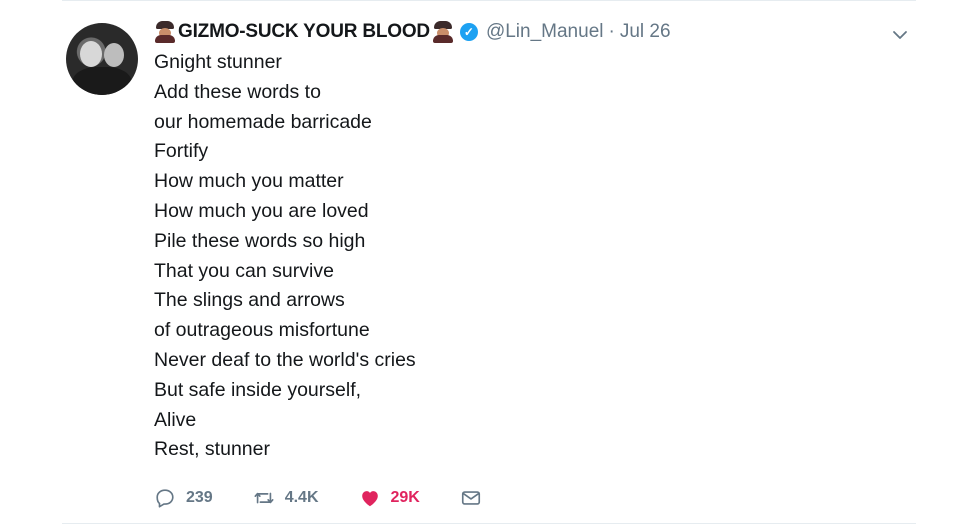 The height and width of the screenshot is (524, 980). Describe the element at coordinates (338, 498) in the screenshot. I see `tweet-actions: 239 4.4K 29K` at that location.